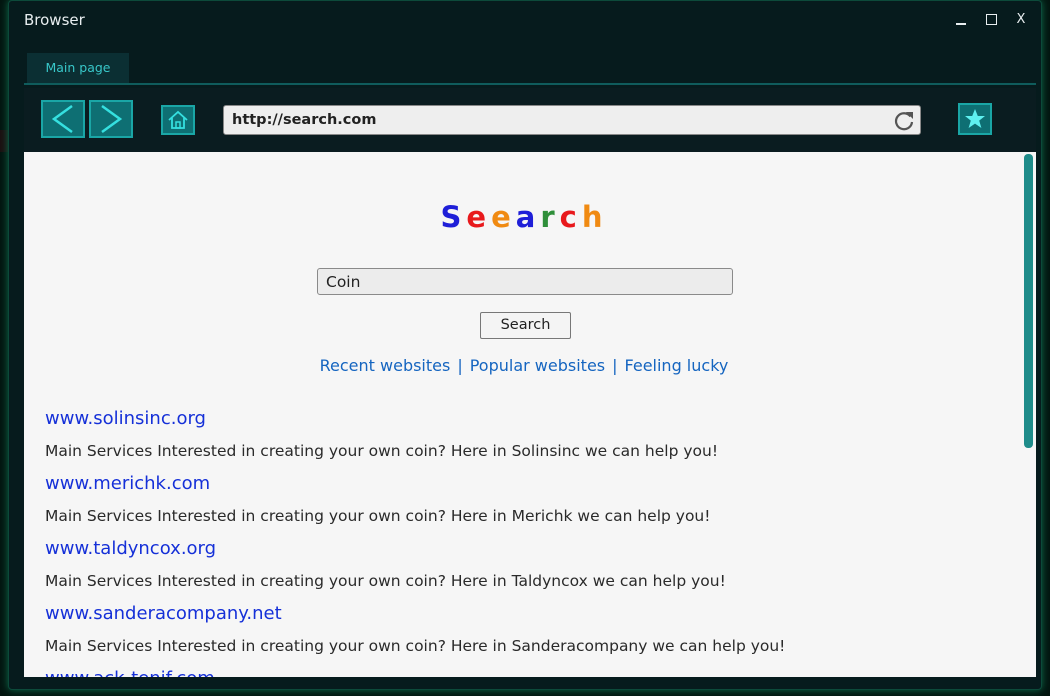 This screenshot has width=1050, height=696. Describe the element at coordinates (557, 120) in the screenshot. I see `url-input` at that location.